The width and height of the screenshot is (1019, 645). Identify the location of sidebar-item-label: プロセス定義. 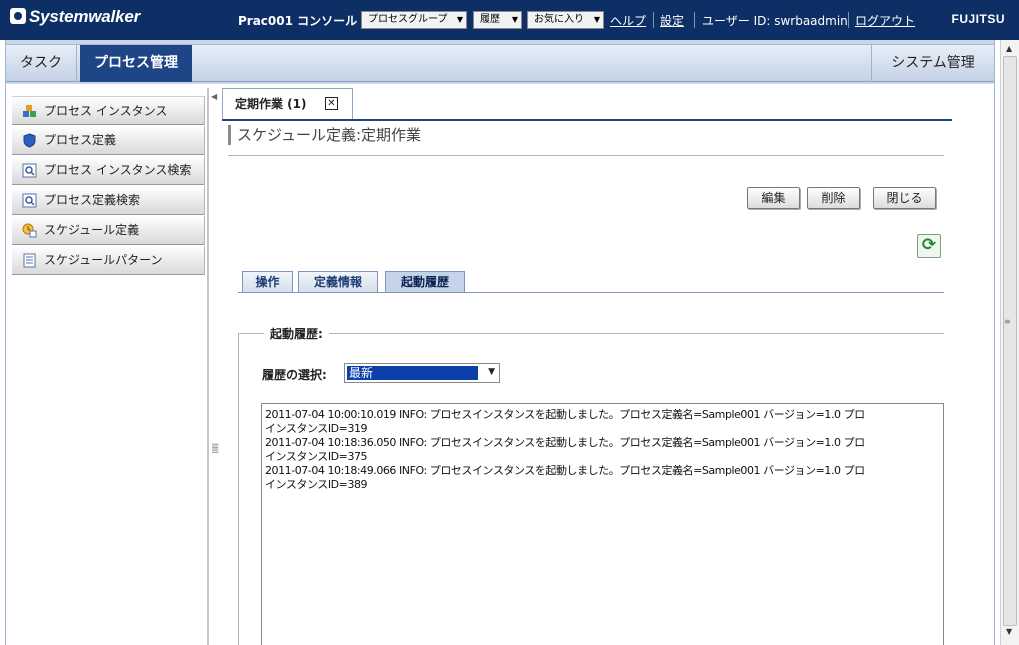
(80, 140).